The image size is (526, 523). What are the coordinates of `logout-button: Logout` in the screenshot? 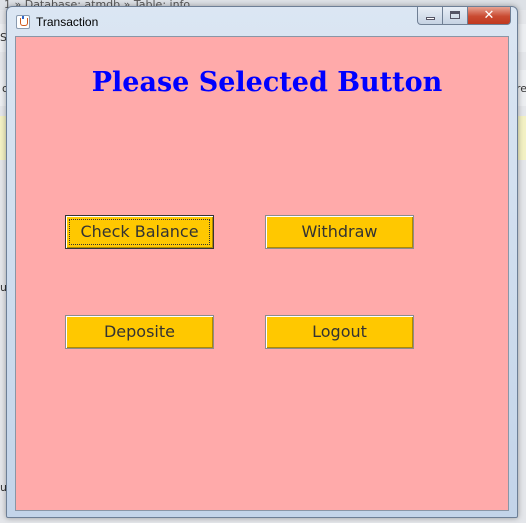 It's located at (339, 332).